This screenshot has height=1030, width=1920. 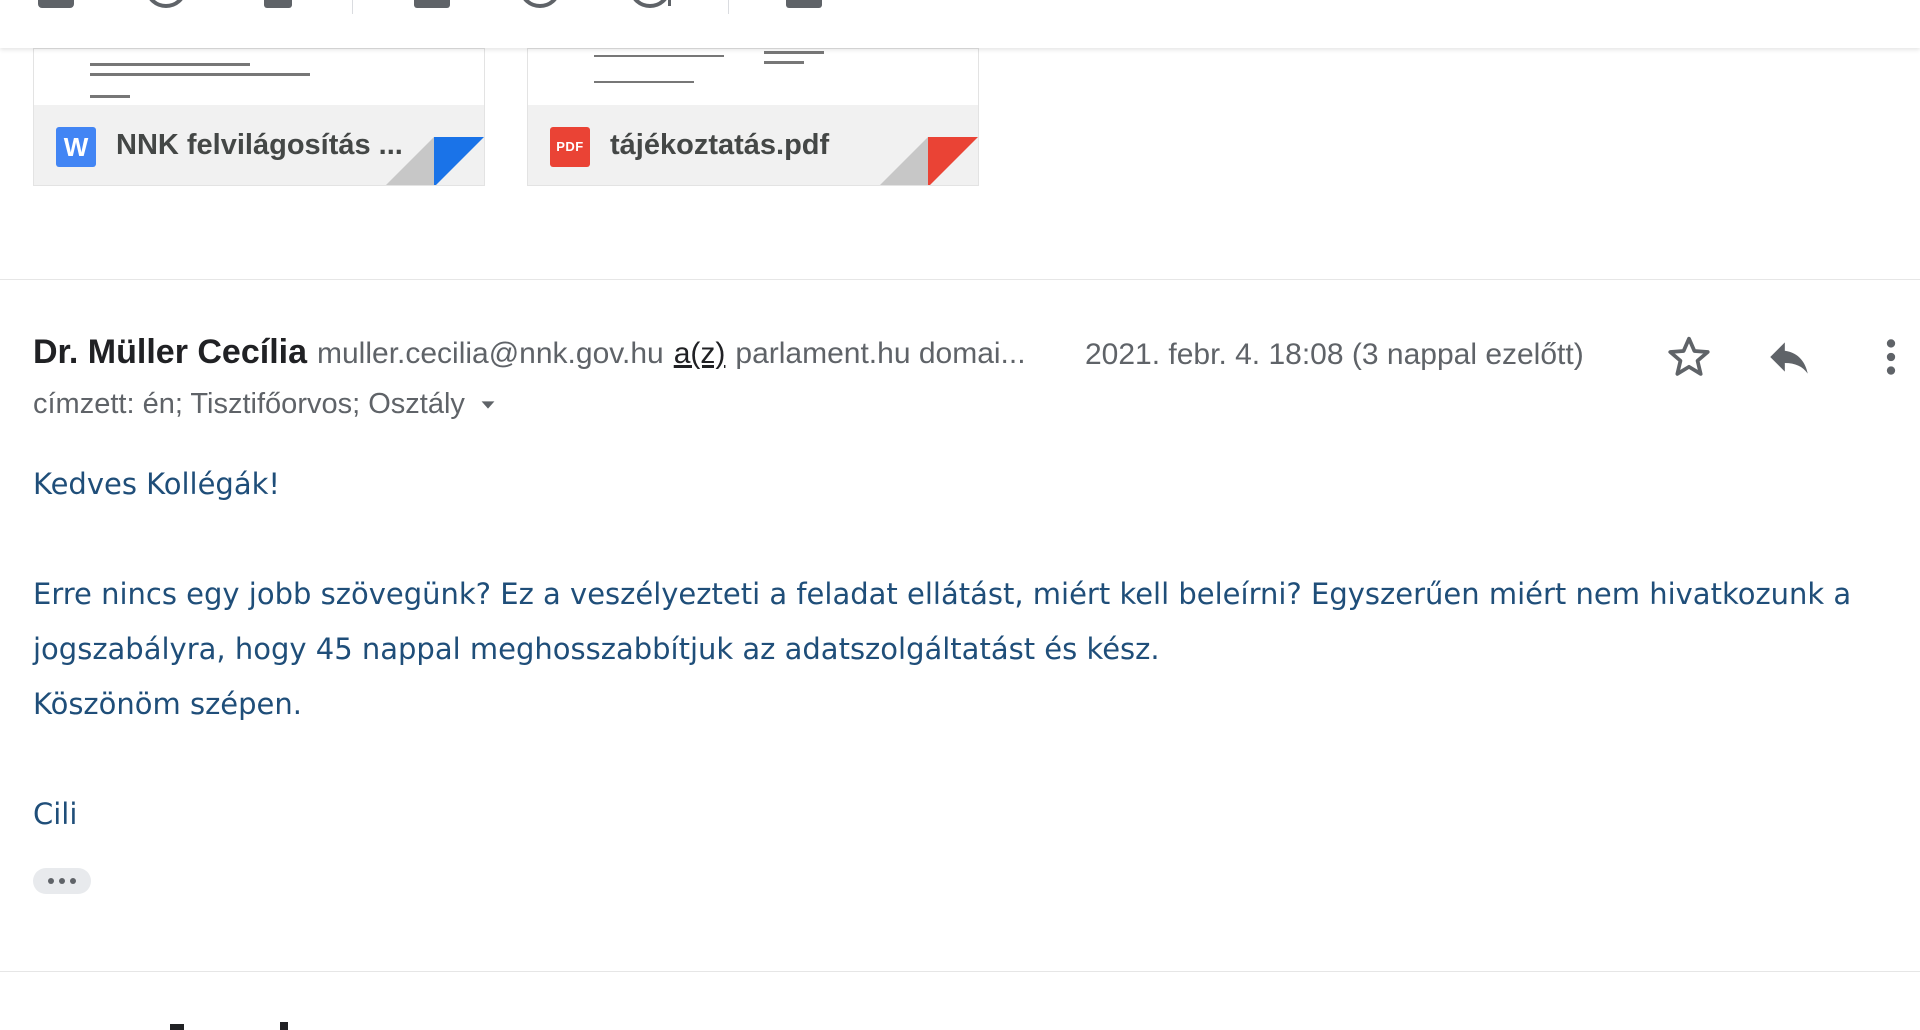 What do you see at coordinates (51, 881) in the screenshot?
I see `more-horiz-icon` at bounding box center [51, 881].